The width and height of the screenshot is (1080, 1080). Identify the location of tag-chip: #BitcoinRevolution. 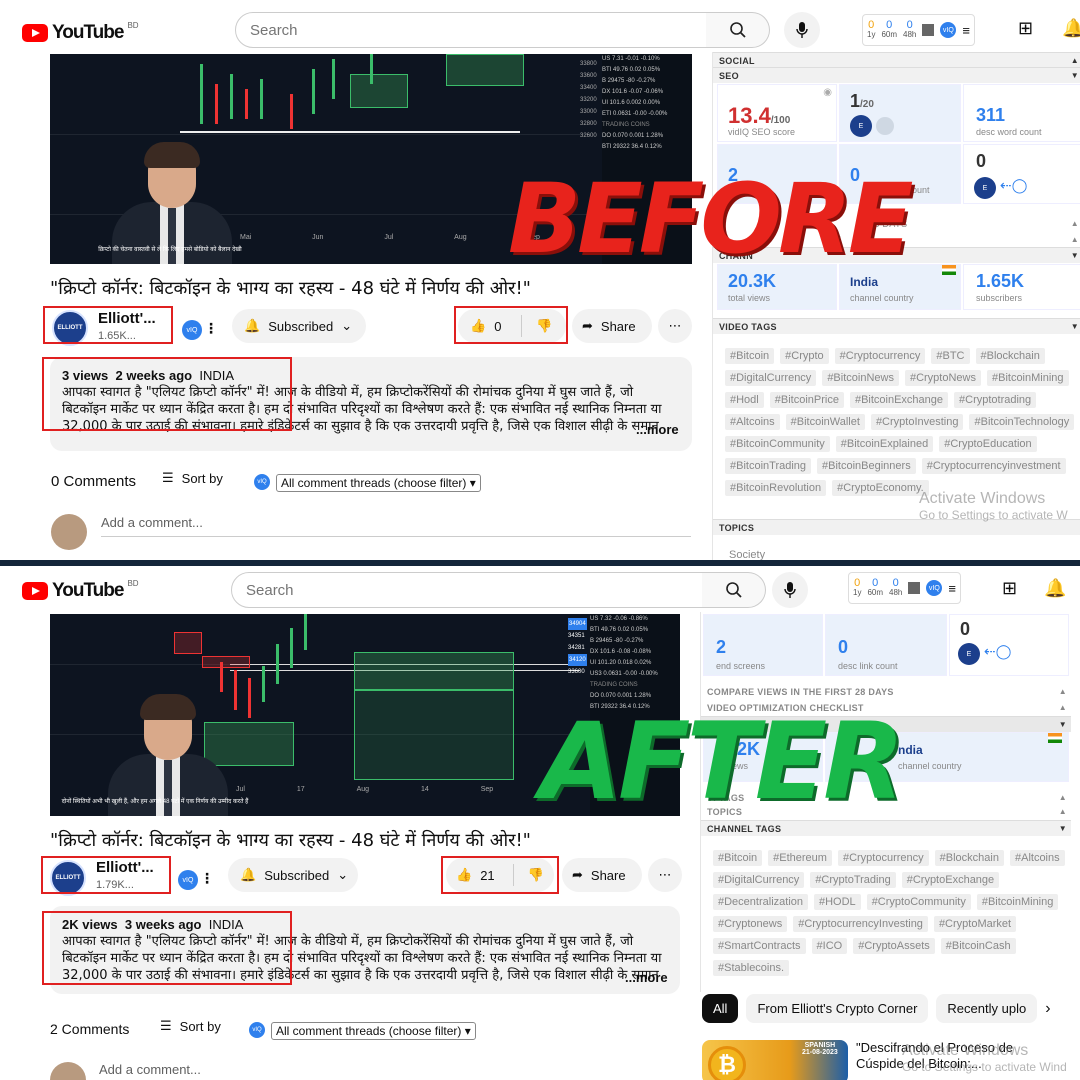
(776, 488).